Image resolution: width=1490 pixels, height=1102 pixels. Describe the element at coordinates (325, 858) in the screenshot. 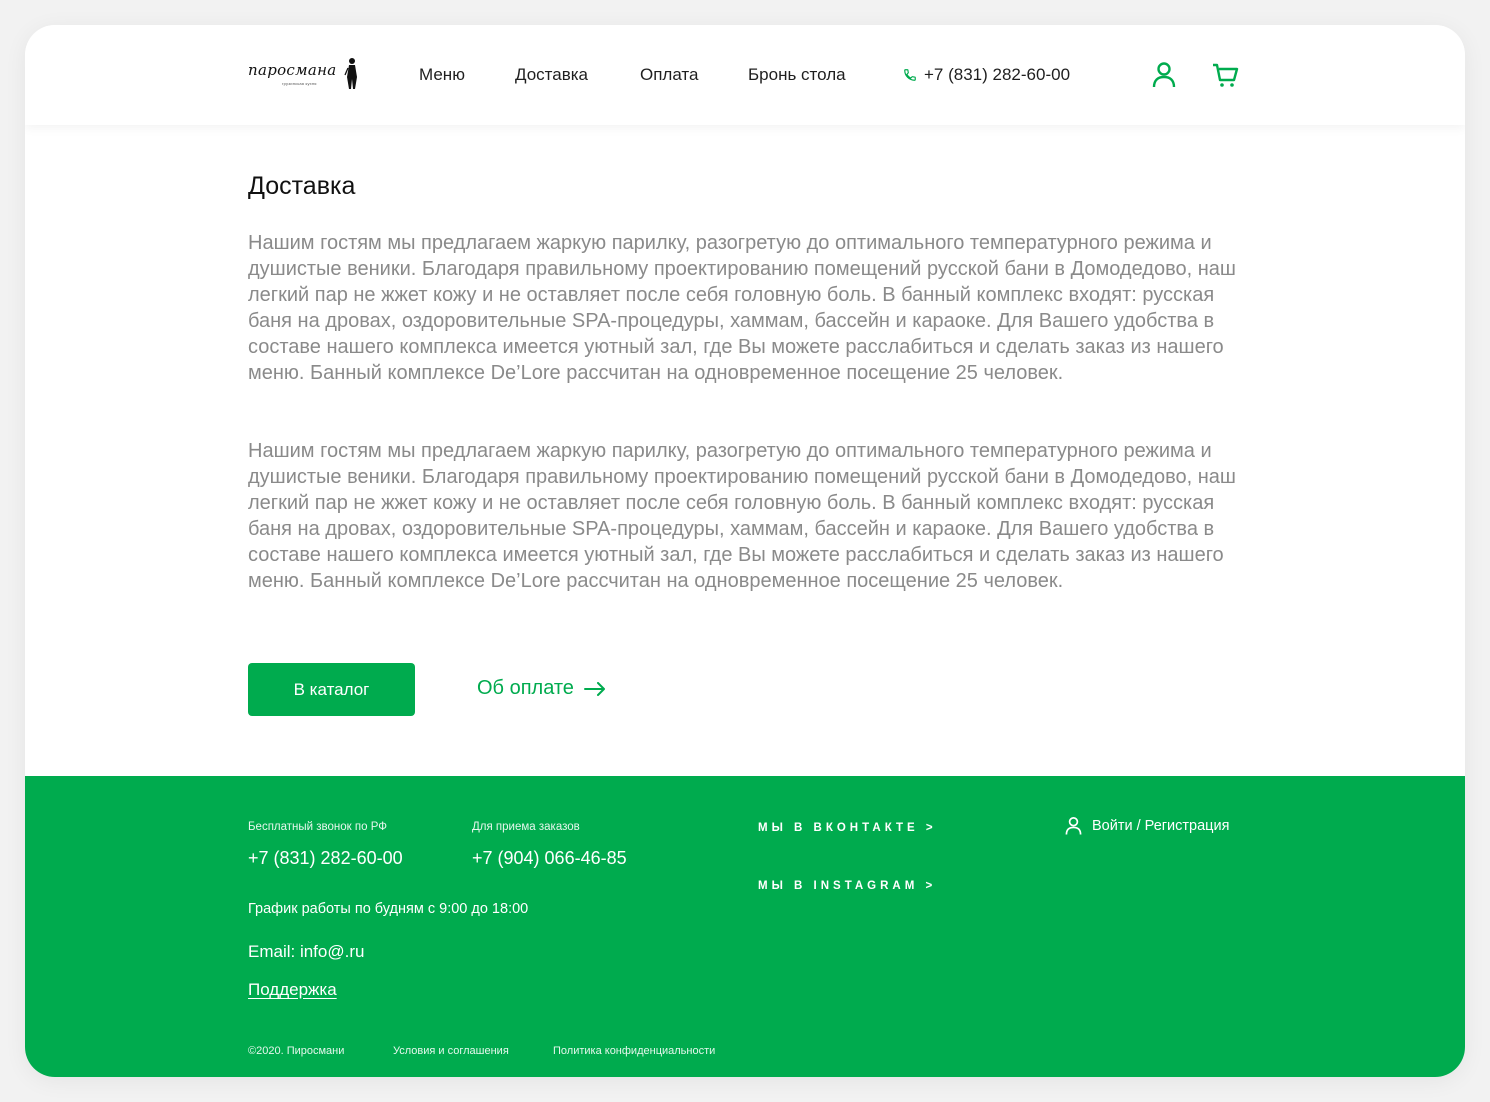

I see `free-call-phone: +7 (831) 282-60-00` at that location.